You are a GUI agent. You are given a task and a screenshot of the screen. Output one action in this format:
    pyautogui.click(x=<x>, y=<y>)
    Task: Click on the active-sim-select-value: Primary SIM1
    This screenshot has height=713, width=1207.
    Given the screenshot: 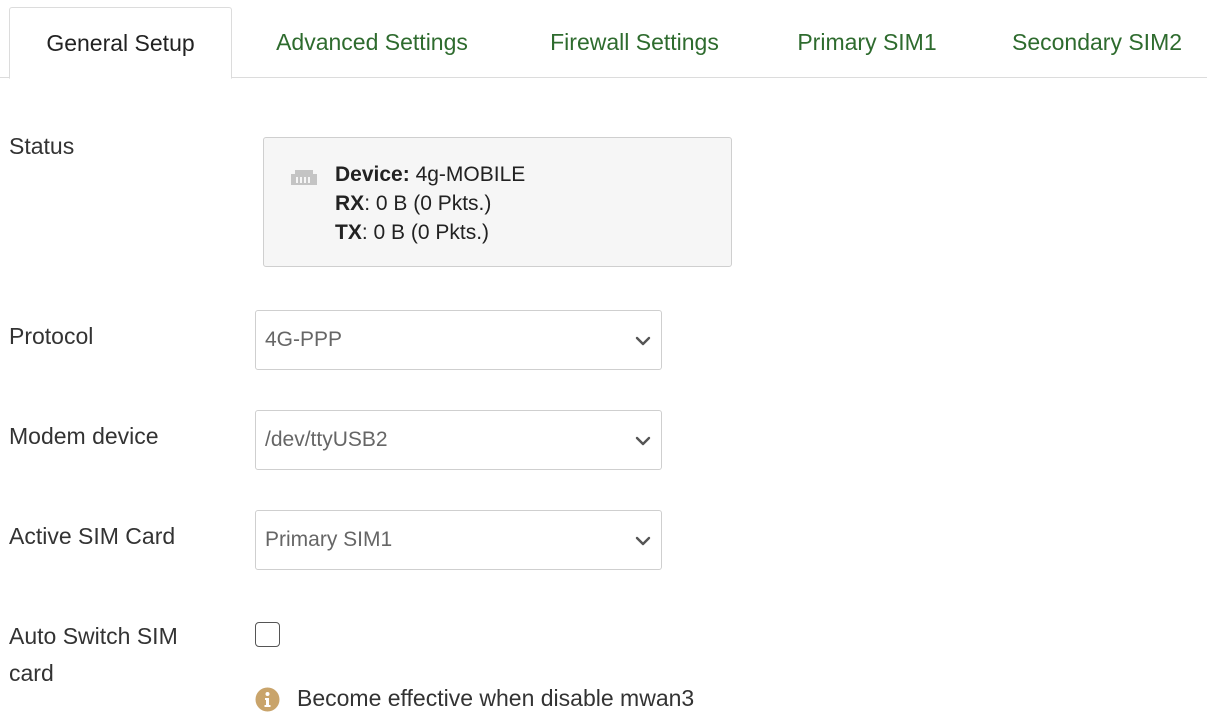 What is the action you would take?
    pyautogui.click(x=329, y=539)
    